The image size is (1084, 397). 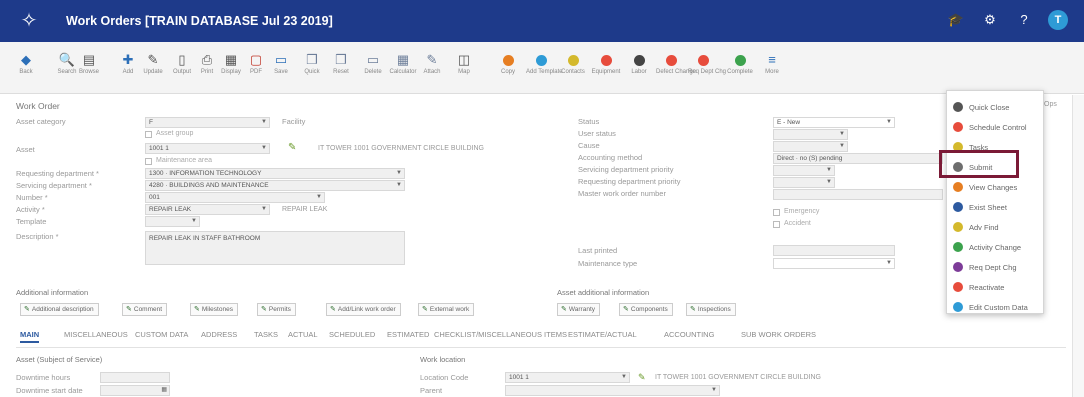 I want to click on downtime-start-date-input: ▦, so click(x=135, y=390).